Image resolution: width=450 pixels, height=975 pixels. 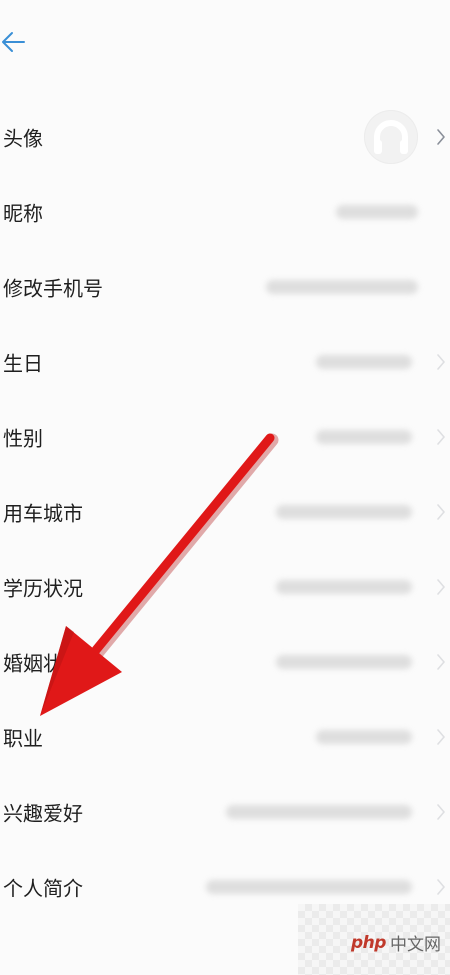 What do you see at coordinates (364, 437) in the screenshot?
I see `gender-value-blurred` at bounding box center [364, 437].